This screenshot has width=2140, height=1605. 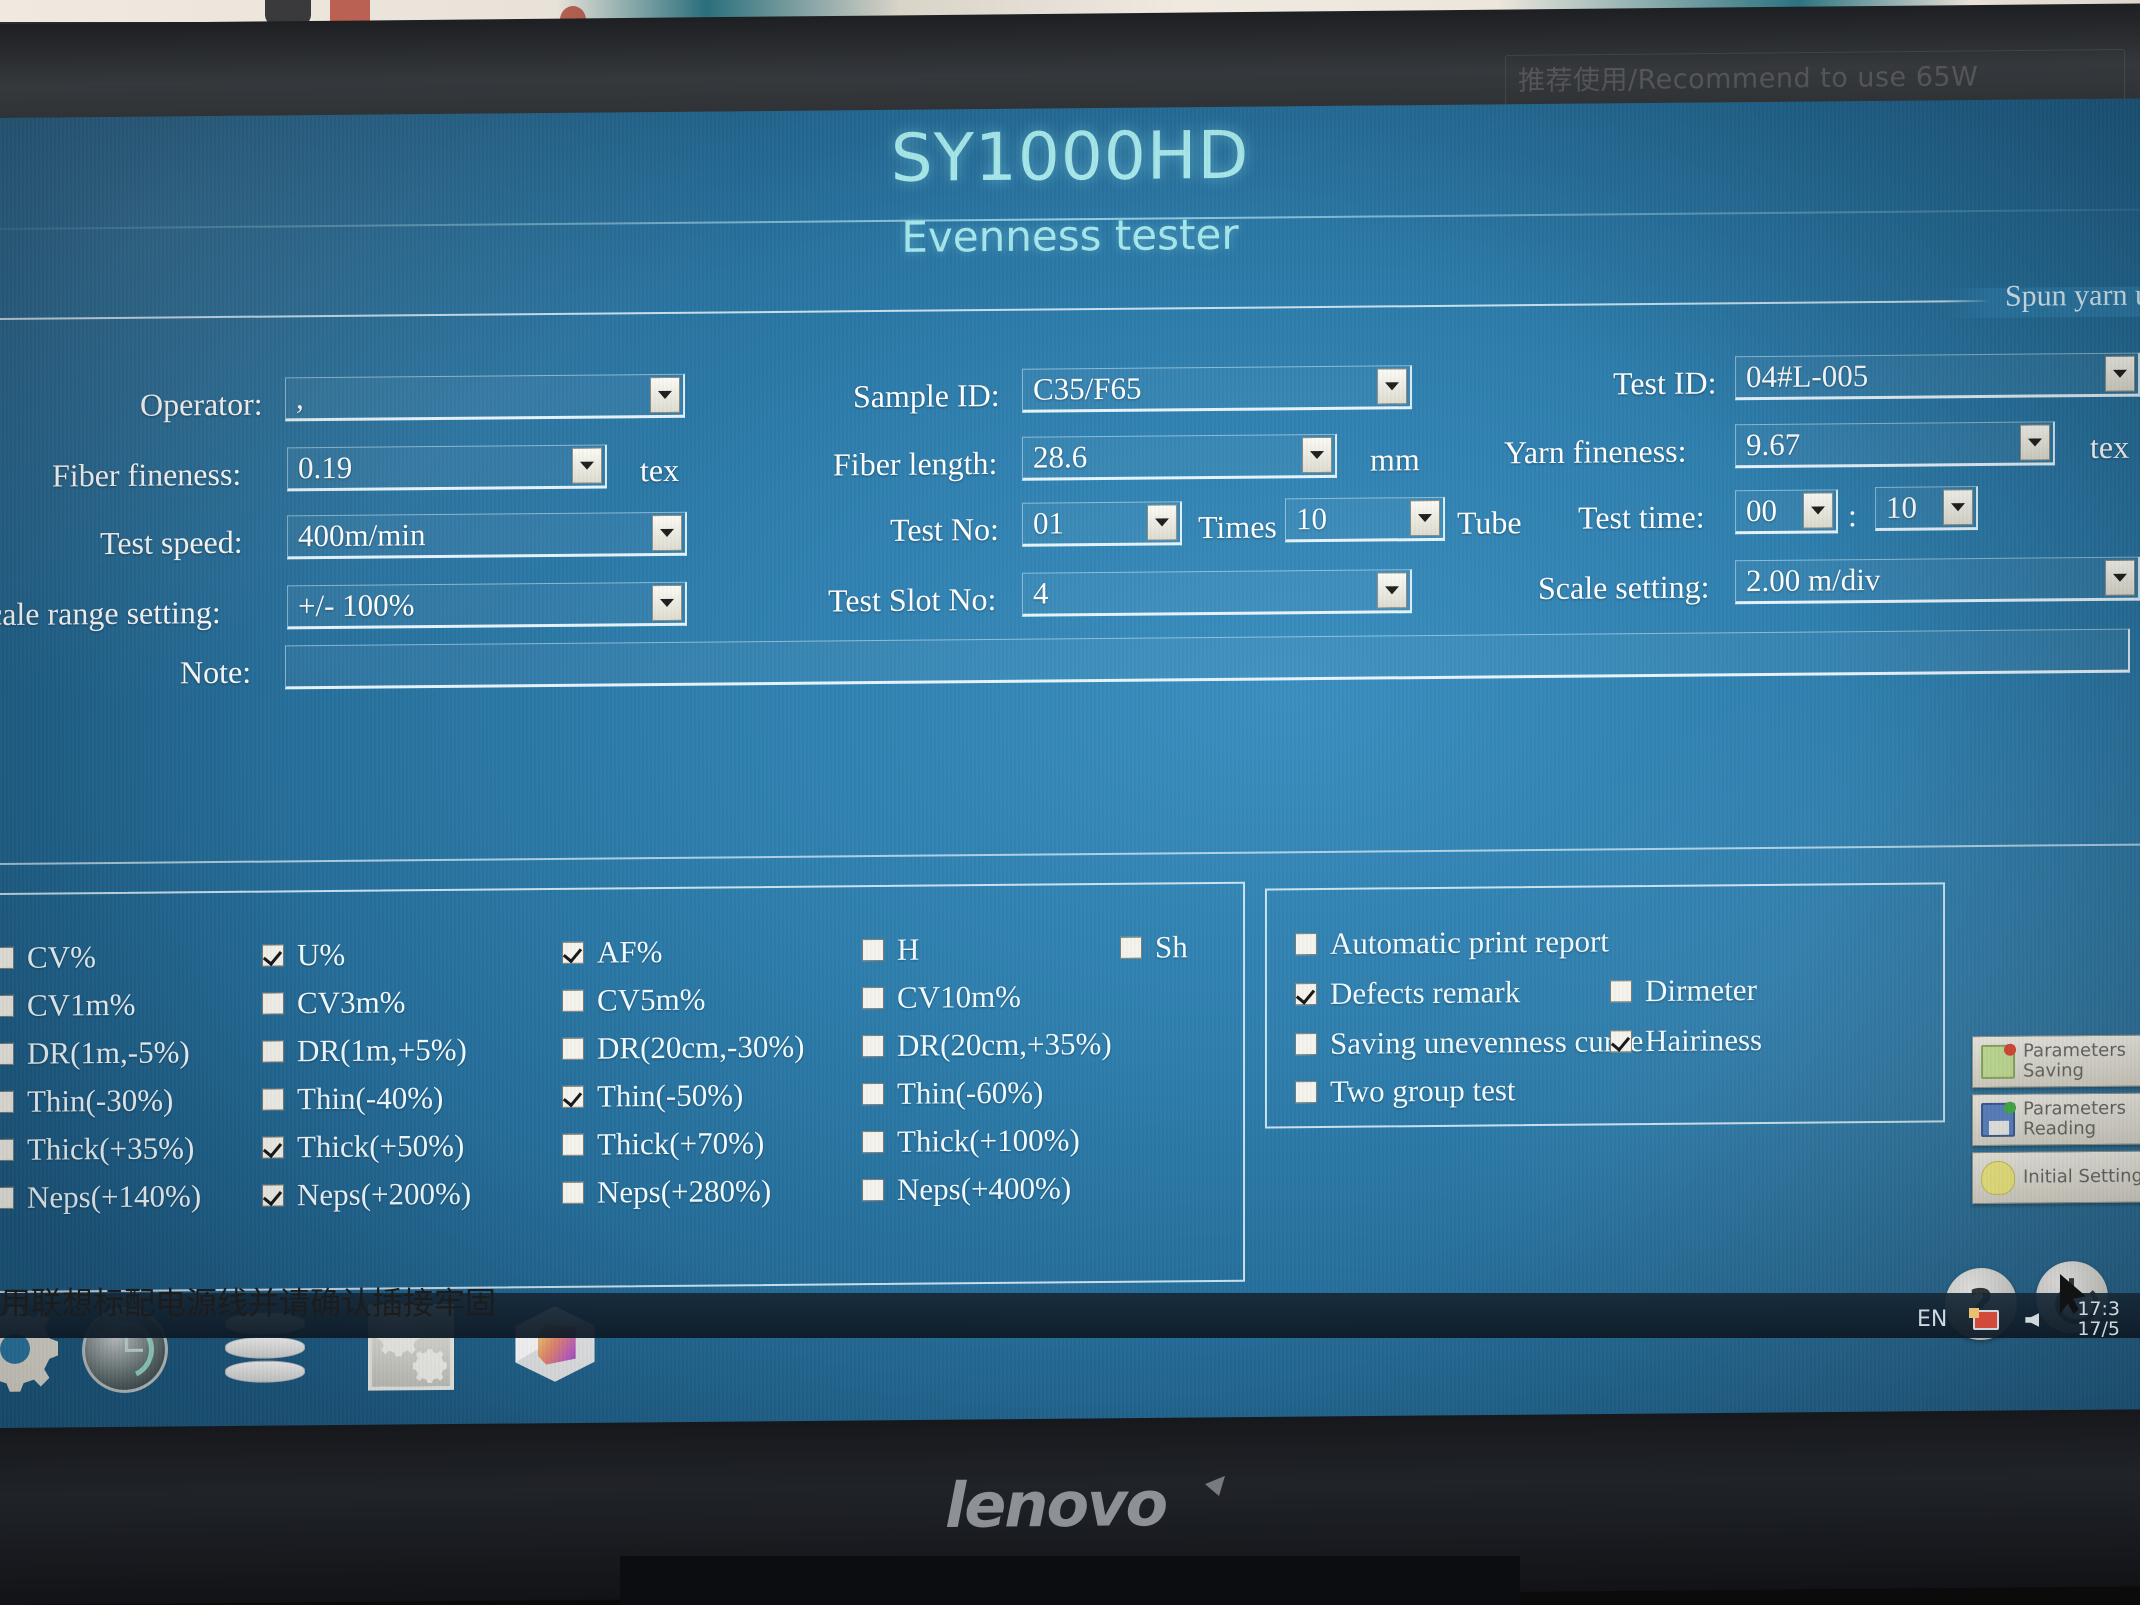 What do you see at coordinates (86, 1101) in the screenshot?
I see `measurement-checkbox: Thin(-30%)` at bounding box center [86, 1101].